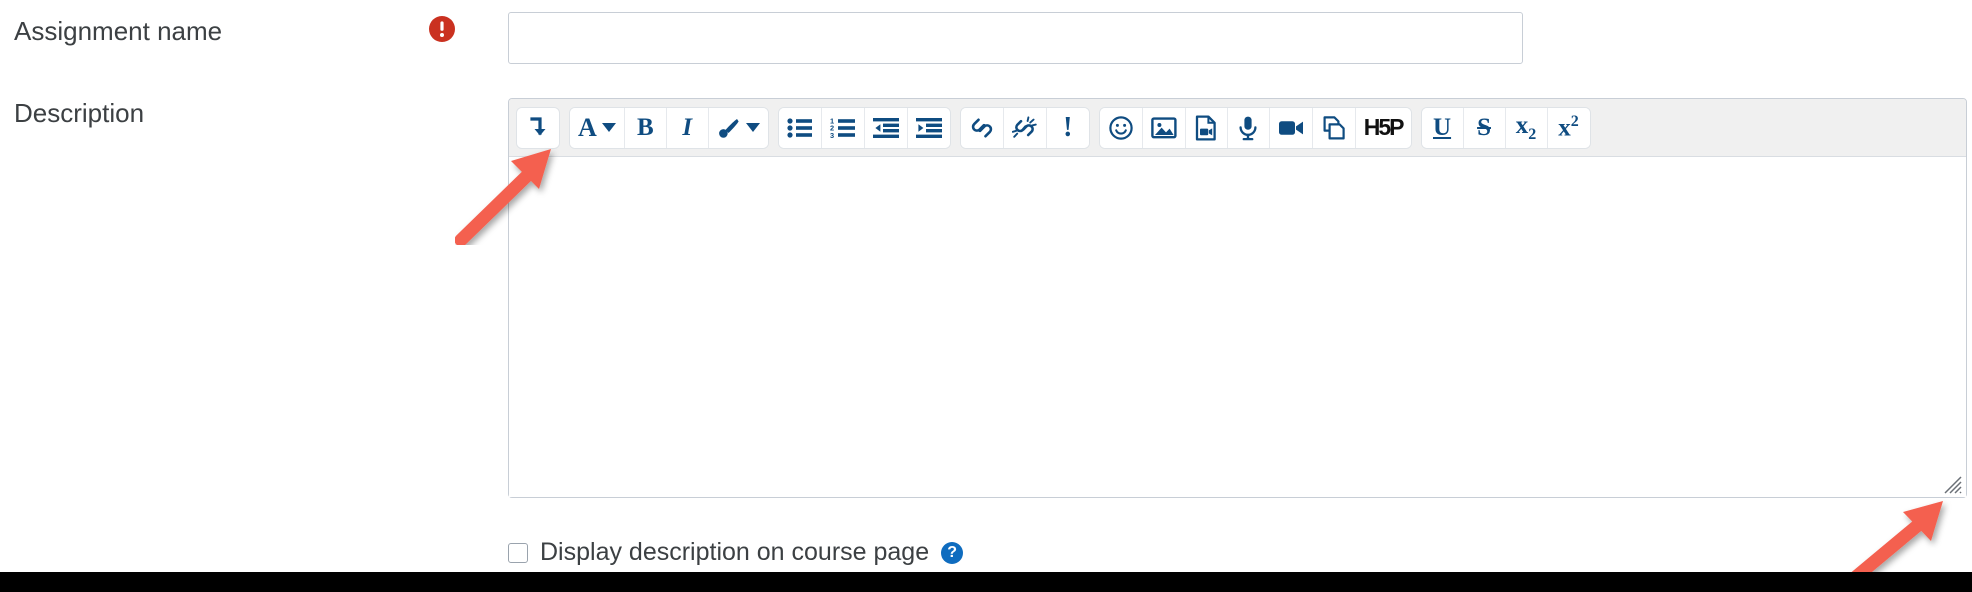  What do you see at coordinates (1522, 125) in the screenshot?
I see `subscript-base: x` at bounding box center [1522, 125].